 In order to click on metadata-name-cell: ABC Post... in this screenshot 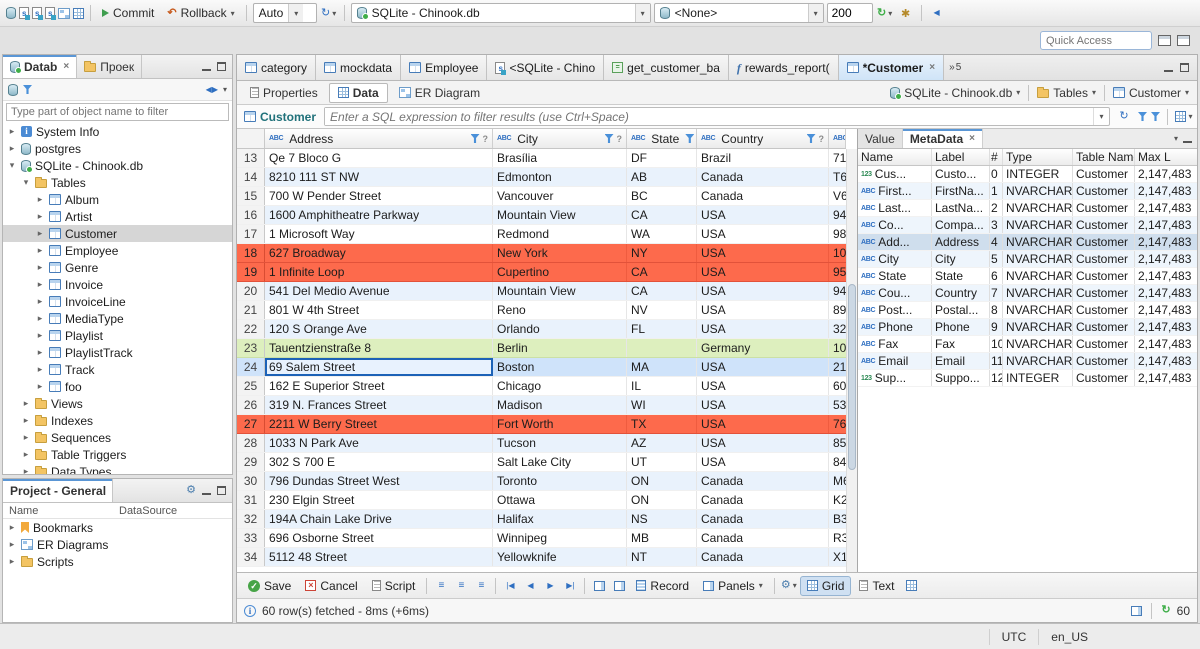, I will do `click(895, 310)`.